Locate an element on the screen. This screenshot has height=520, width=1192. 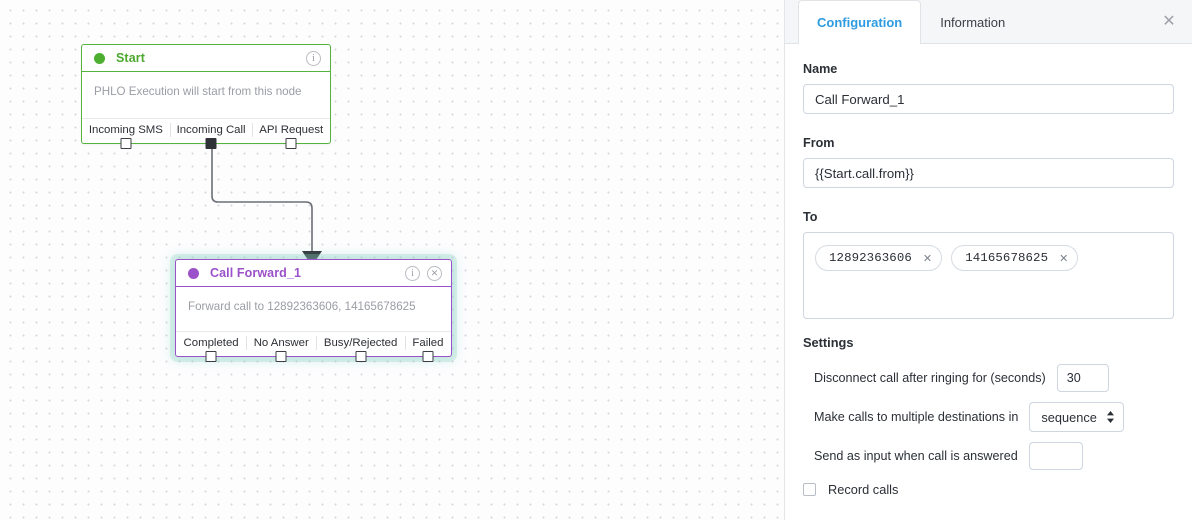
name-label: Name is located at coordinates (820, 69).